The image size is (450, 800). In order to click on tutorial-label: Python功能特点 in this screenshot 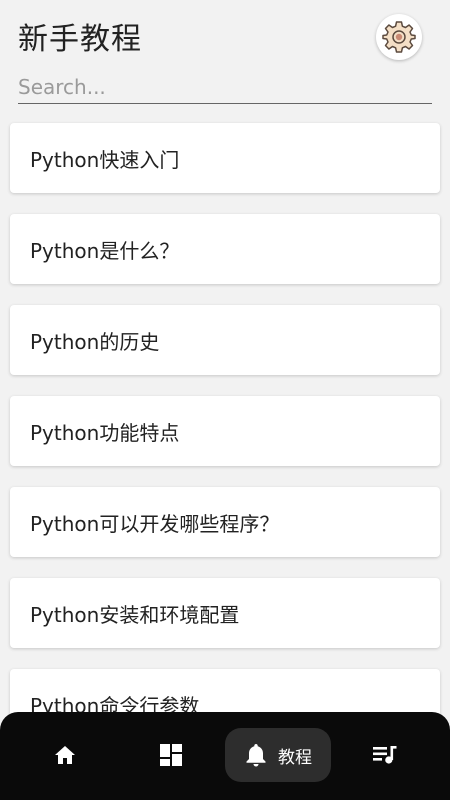, I will do `click(105, 432)`.